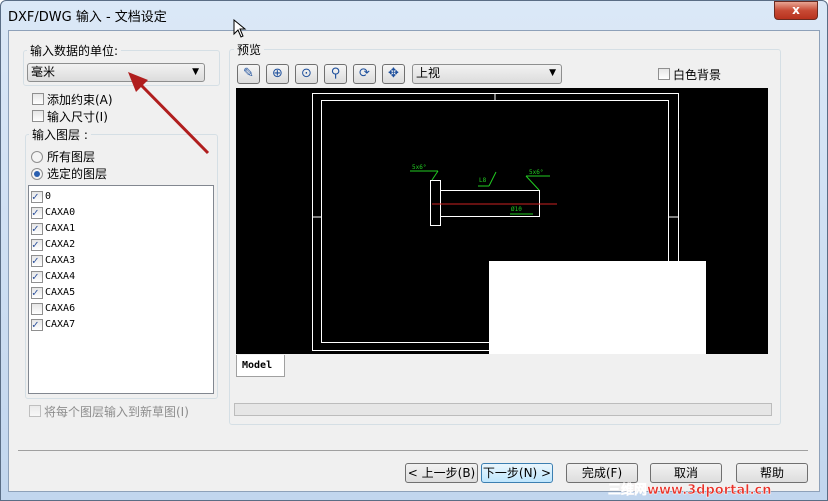 Image resolution: width=828 pixels, height=501 pixels. Describe the element at coordinates (169, 113) in the screenshot. I see `red-arrow-annotation` at that location.